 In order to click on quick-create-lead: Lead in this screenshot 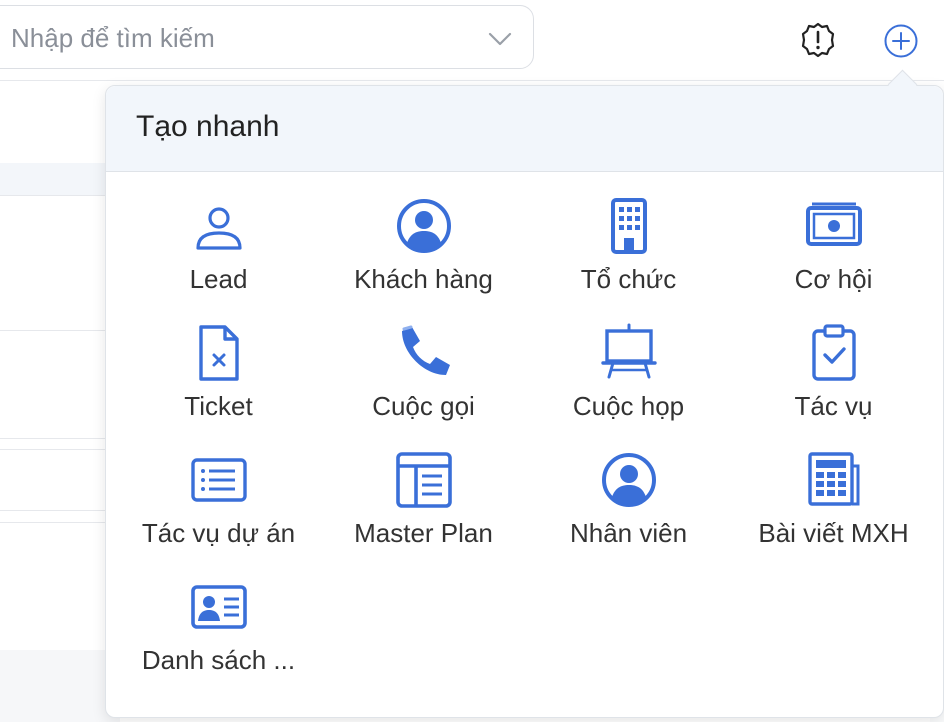, I will do `click(218, 256)`.